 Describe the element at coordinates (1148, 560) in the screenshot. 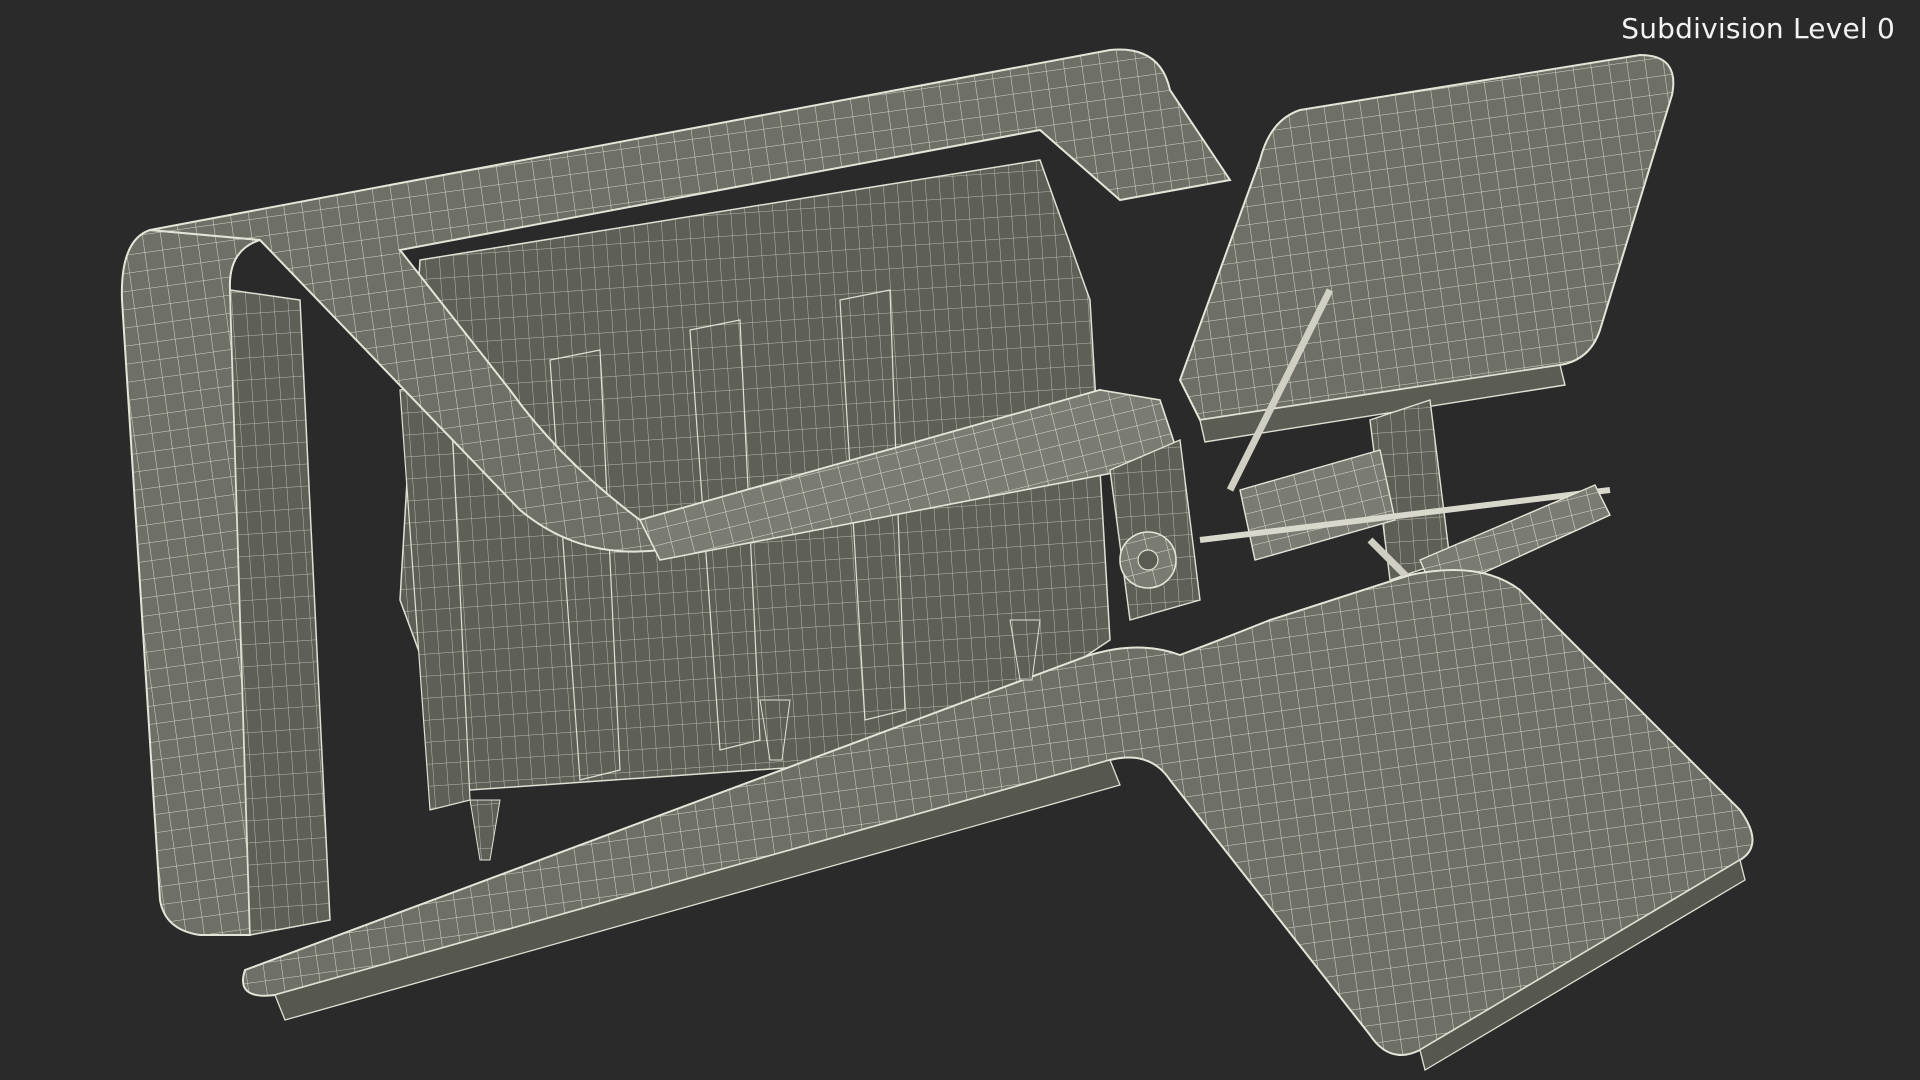

I see `hinge-pin-center` at that location.